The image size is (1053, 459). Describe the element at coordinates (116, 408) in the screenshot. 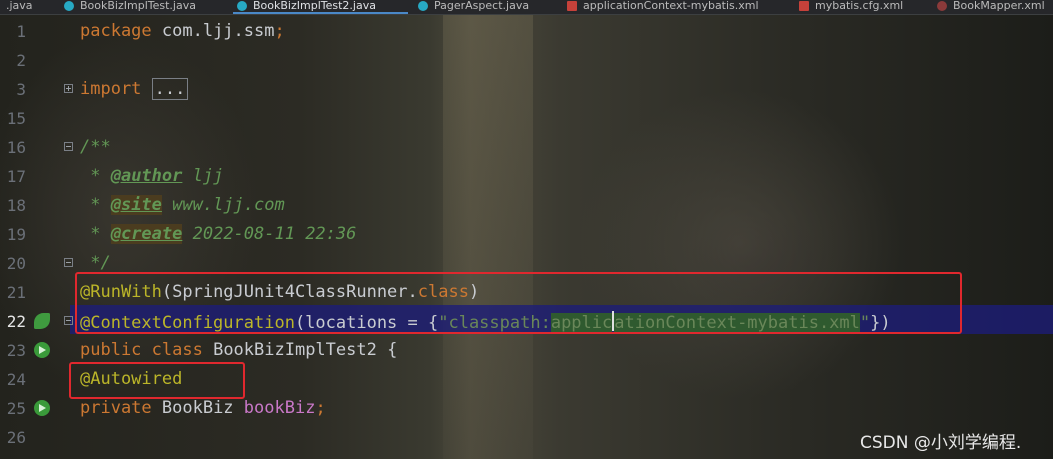

I see `keyword: private` at that location.